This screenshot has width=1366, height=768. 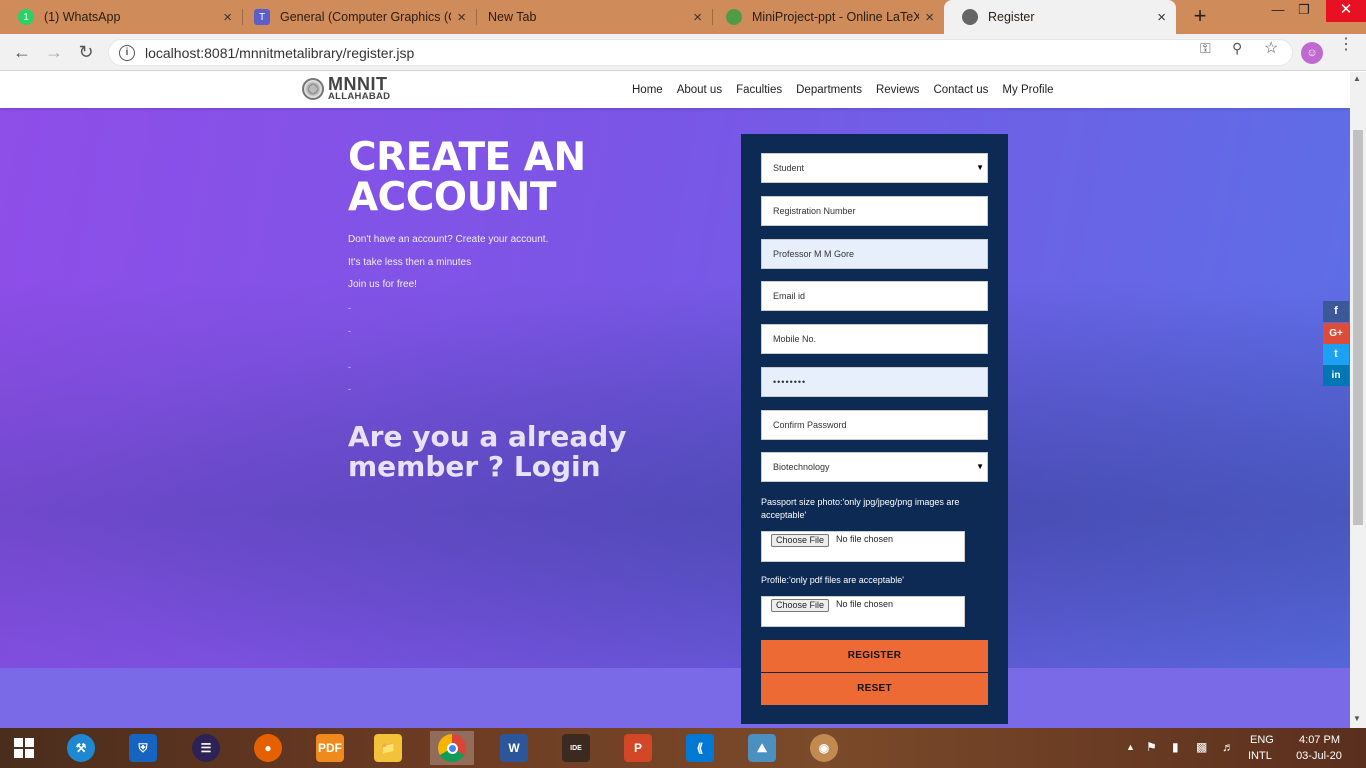 I want to click on email-input: Email id, so click(x=874, y=296).